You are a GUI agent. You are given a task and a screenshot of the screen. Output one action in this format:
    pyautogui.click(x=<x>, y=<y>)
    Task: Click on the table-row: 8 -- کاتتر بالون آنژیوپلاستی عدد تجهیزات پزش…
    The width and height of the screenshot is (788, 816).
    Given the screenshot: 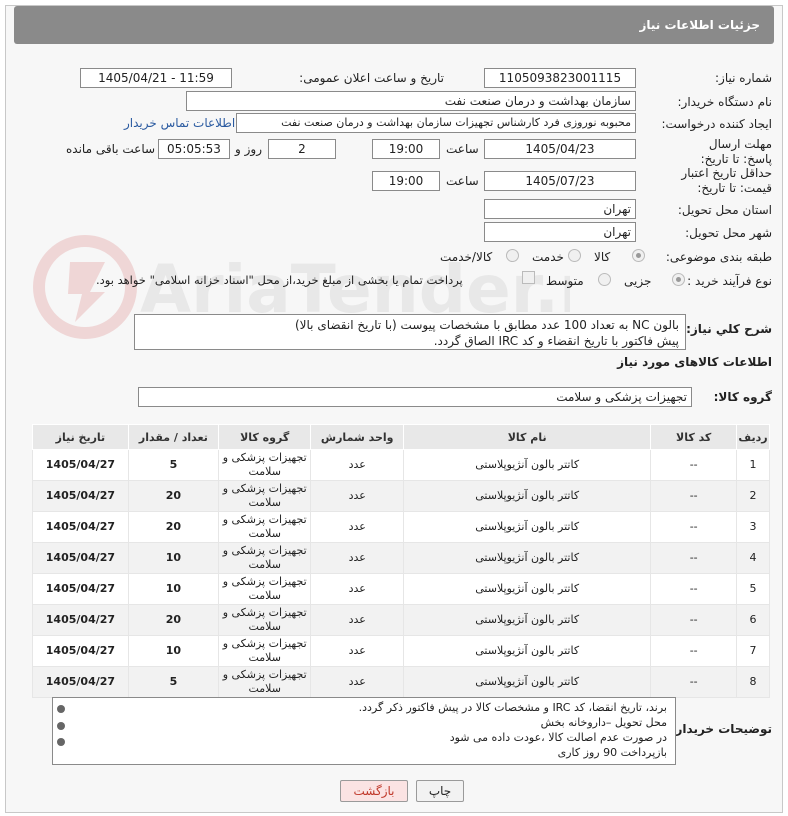 What is the action you would take?
    pyautogui.click(x=401, y=682)
    